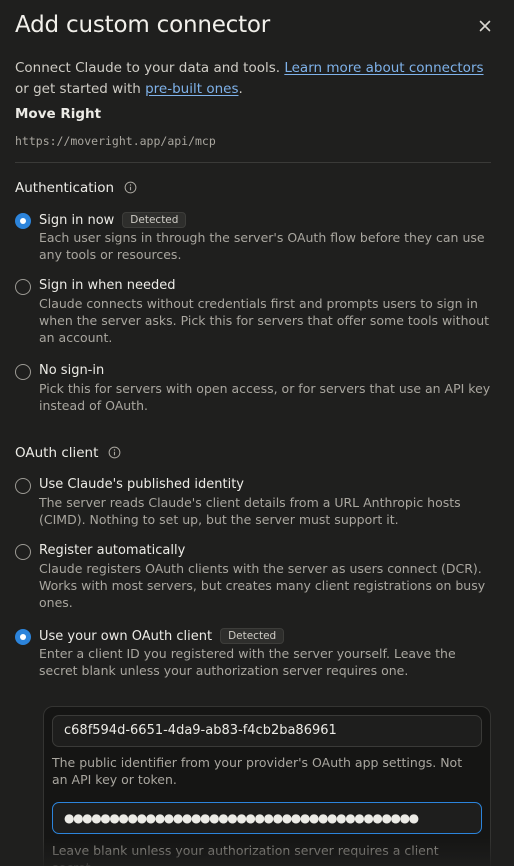 This screenshot has width=514, height=866. What do you see at coordinates (72, 370) in the screenshot?
I see `auth-option-label: No sign-in` at bounding box center [72, 370].